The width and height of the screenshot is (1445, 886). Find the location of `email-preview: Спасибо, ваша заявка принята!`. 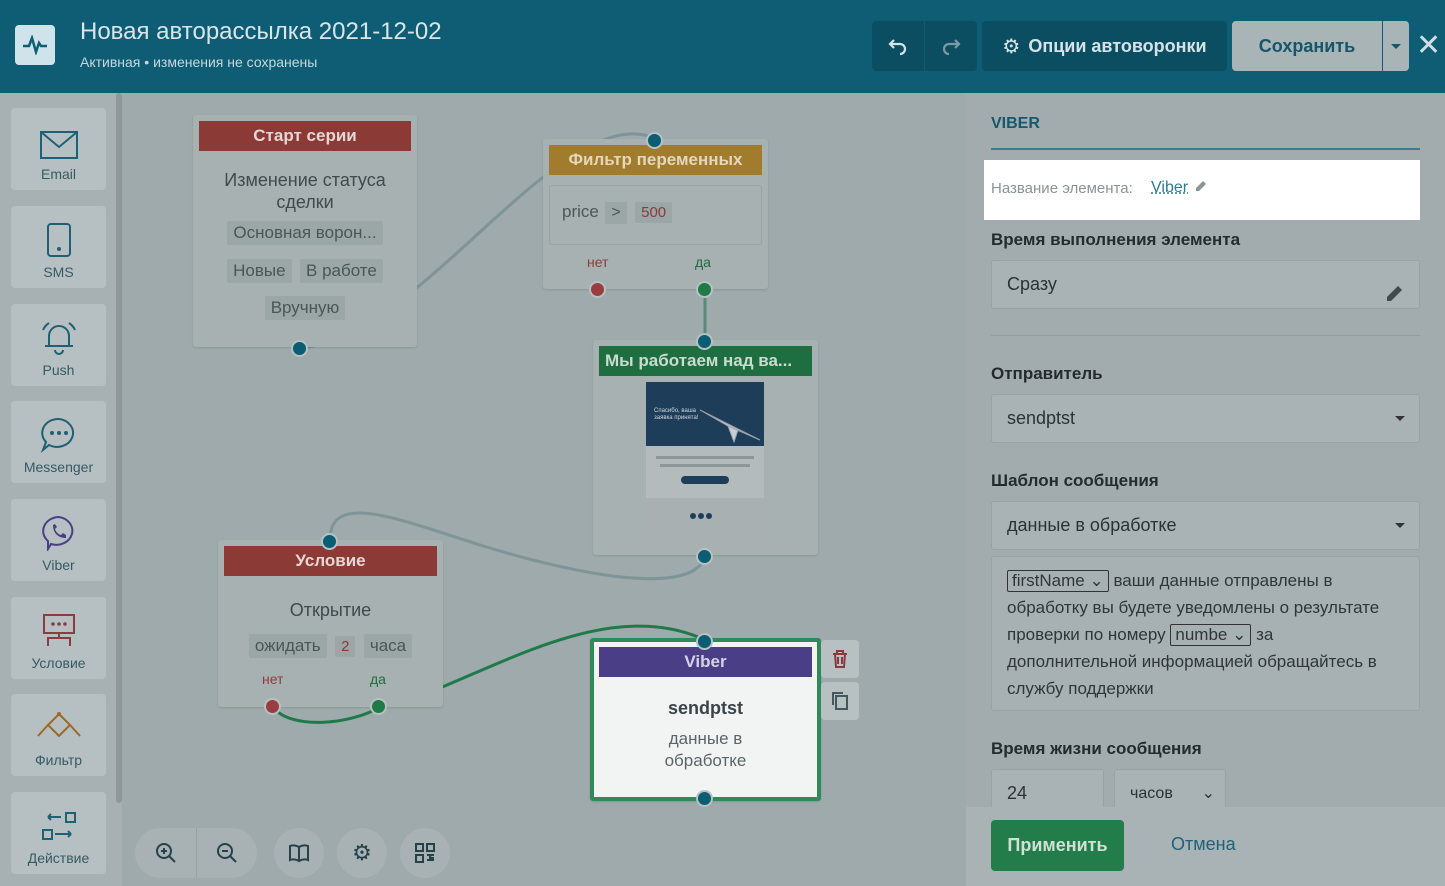

email-preview: Спасибо, ваша заявка принята! is located at coordinates (705, 462).